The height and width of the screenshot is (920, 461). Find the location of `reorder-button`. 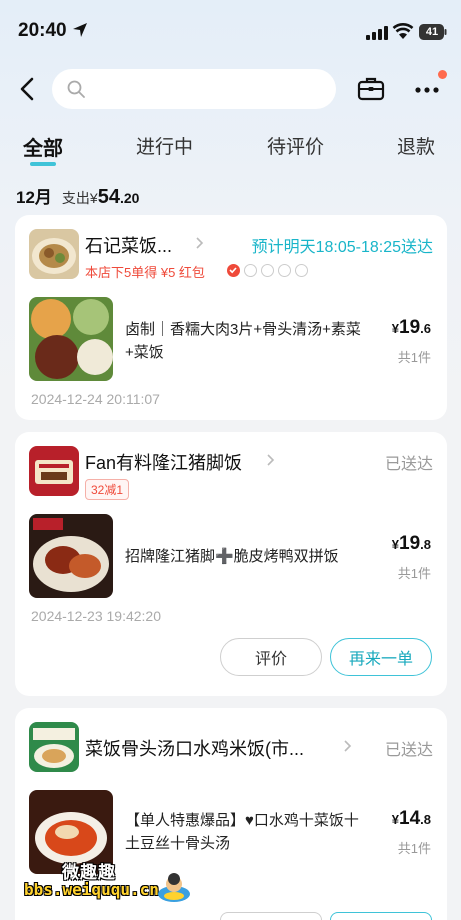

reorder-button is located at coordinates (381, 916).